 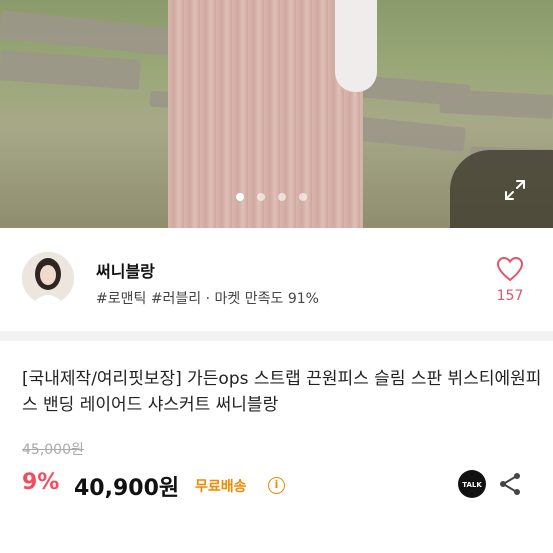 I want to click on avatar, so click(x=48, y=278).